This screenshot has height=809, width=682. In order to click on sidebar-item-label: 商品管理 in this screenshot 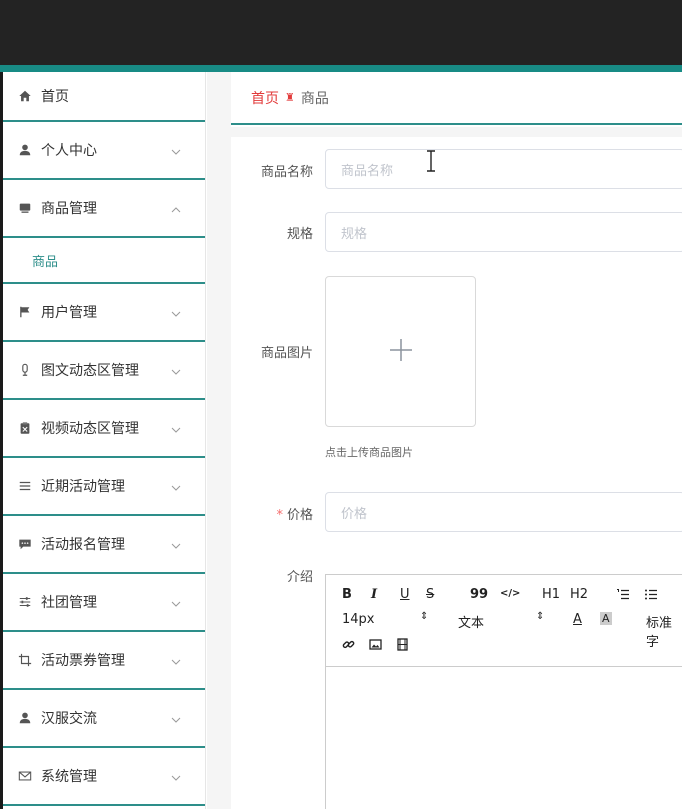, I will do `click(69, 209)`.